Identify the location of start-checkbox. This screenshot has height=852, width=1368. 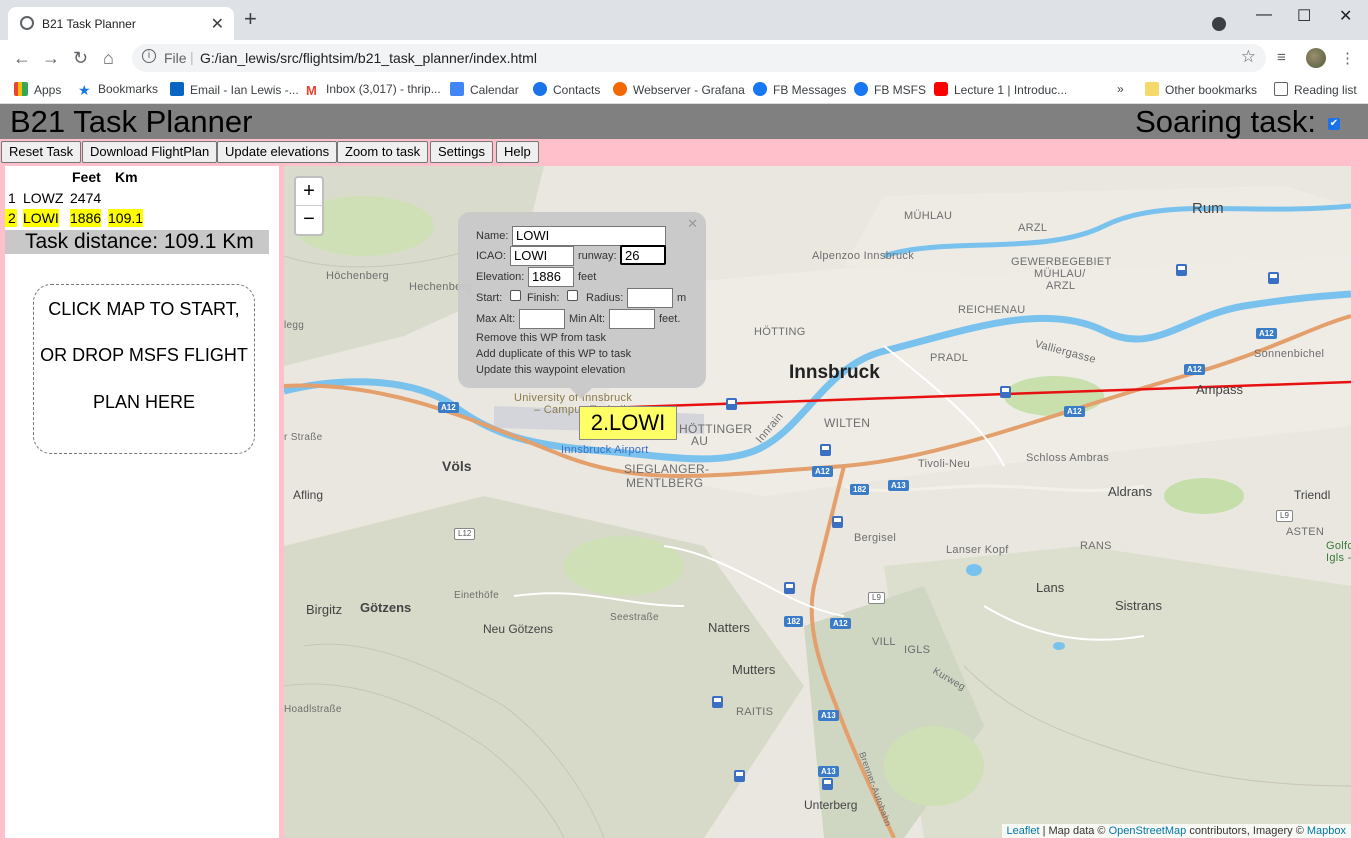
(515, 295).